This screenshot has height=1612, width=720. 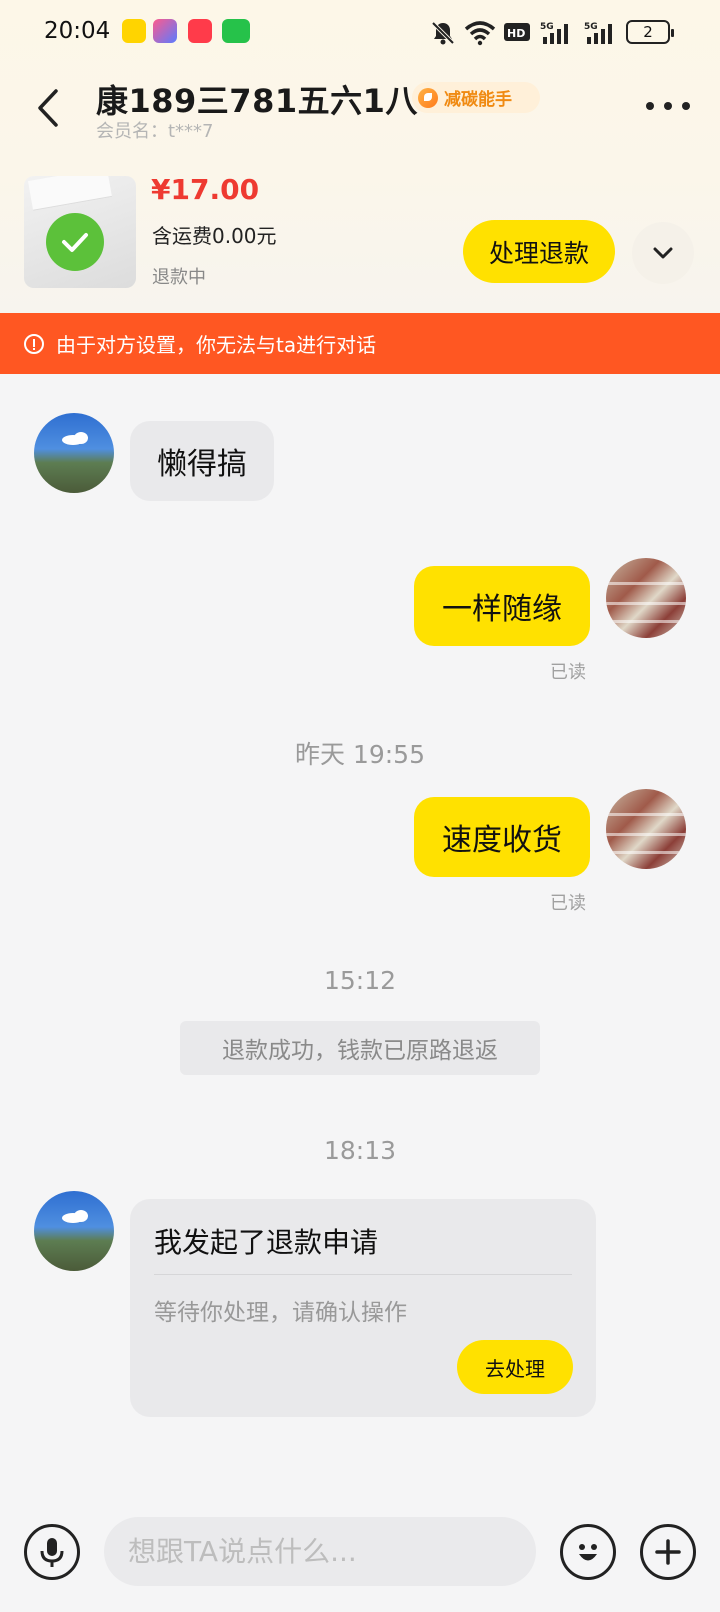 I want to click on card-title: 我发起了退款申请, so click(x=266, y=1242).